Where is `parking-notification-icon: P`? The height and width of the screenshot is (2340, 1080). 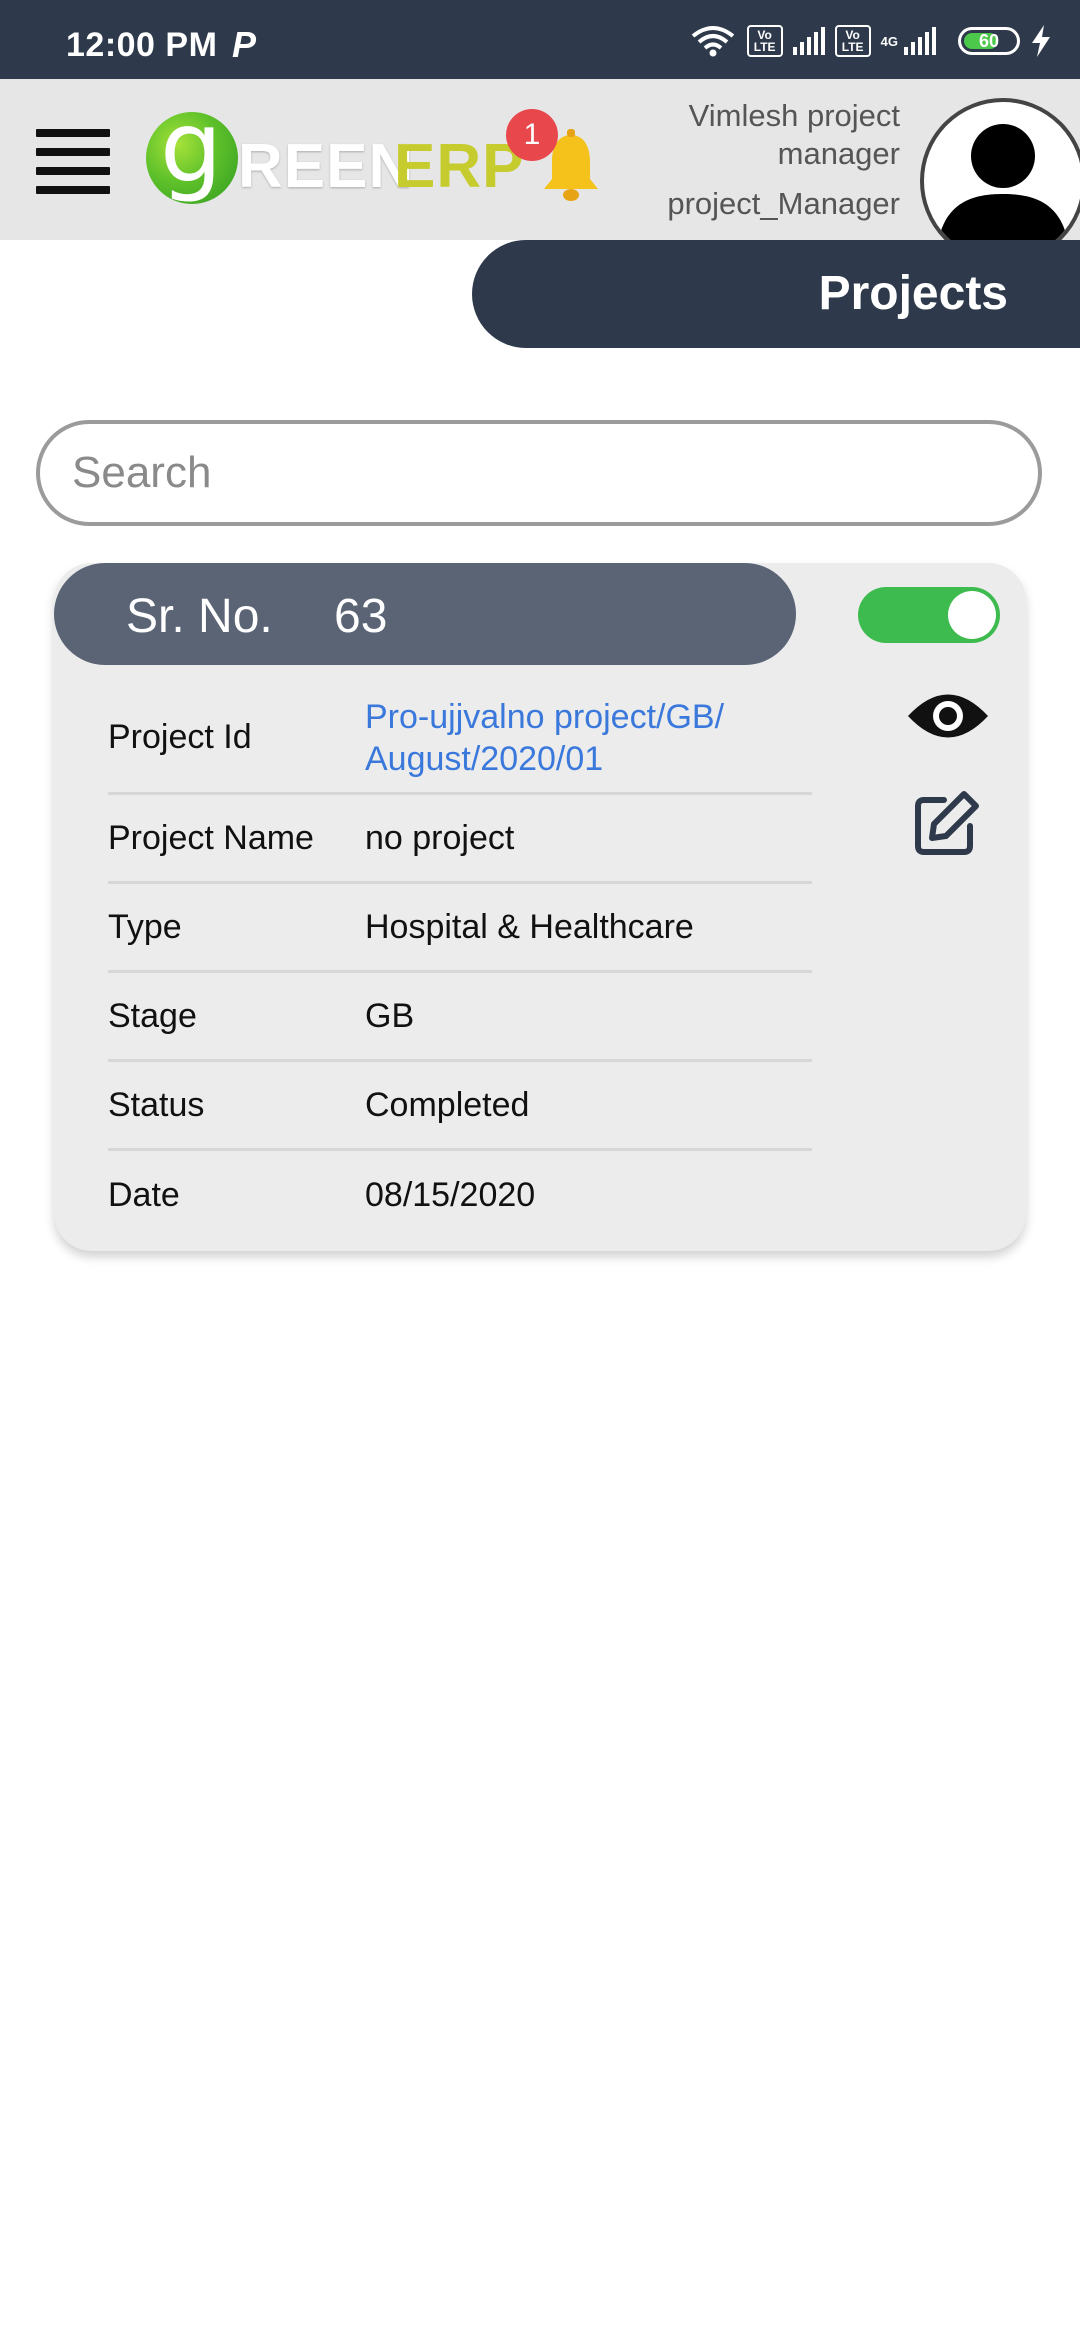
parking-notification-icon: P is located at coordinates (244, 44).